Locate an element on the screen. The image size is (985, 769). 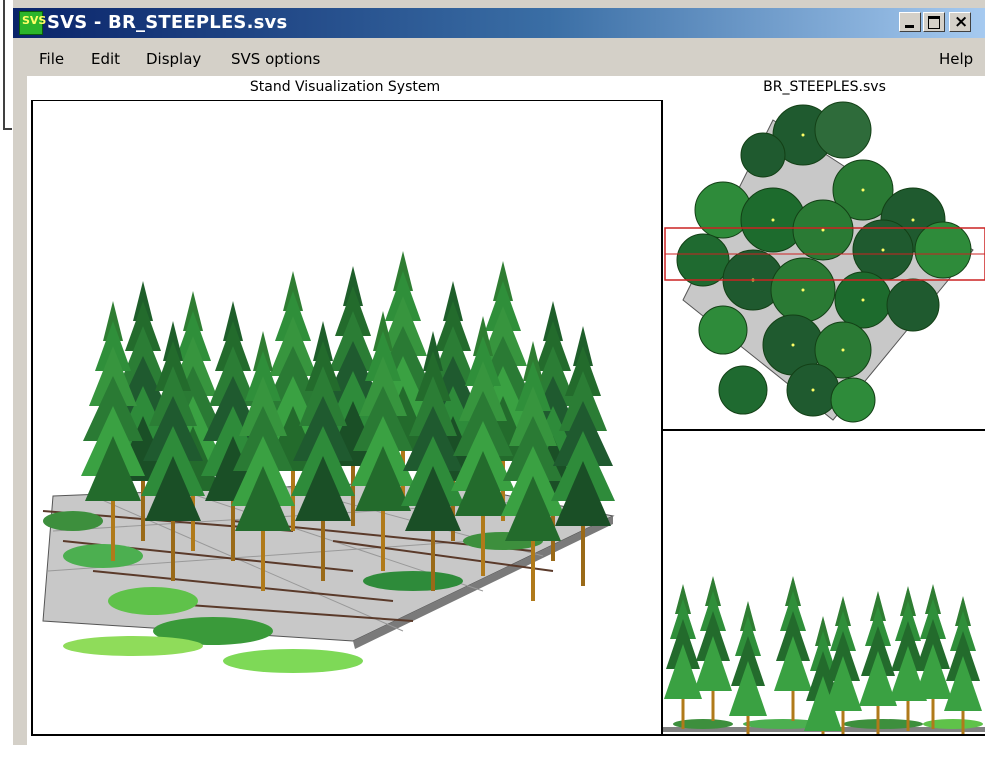
profile-view is located at coordinates (824, 583).